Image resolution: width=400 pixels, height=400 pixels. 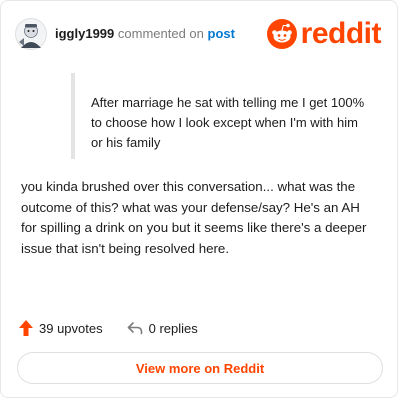 What do you see at coordinates (71, 328) in the screenshot?
I see `upvotes-count: 39 upvotes` at bounding box center [71, 328].